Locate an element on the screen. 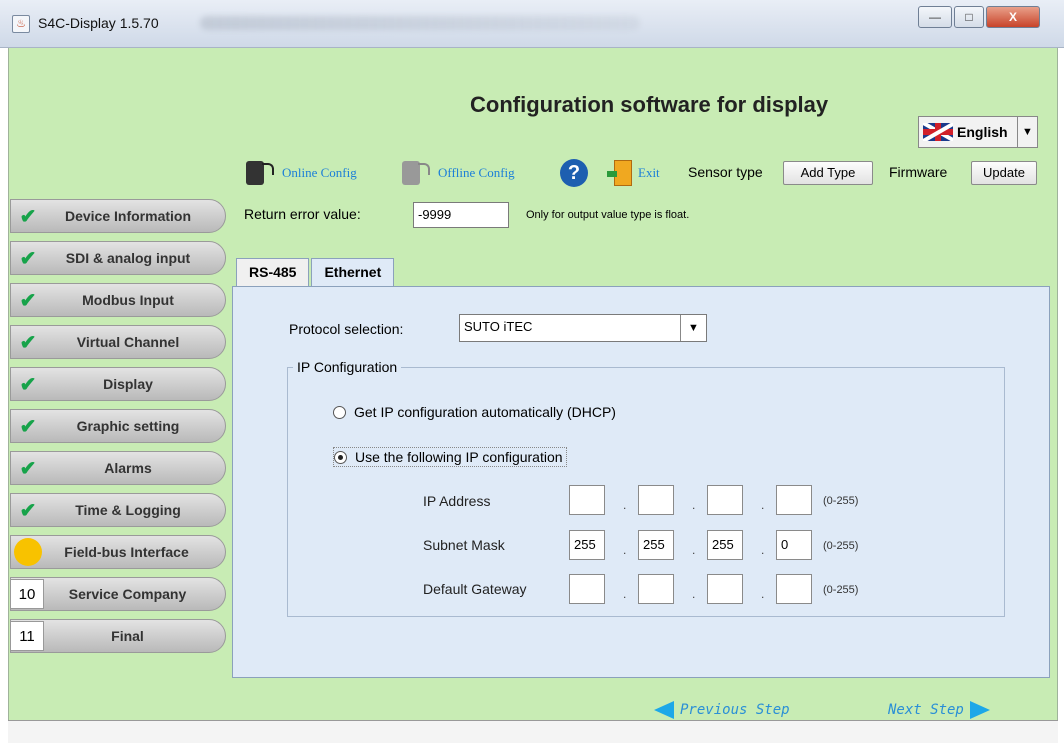  tab-ethernet: Ethernet is located at coordinates (353, 272).